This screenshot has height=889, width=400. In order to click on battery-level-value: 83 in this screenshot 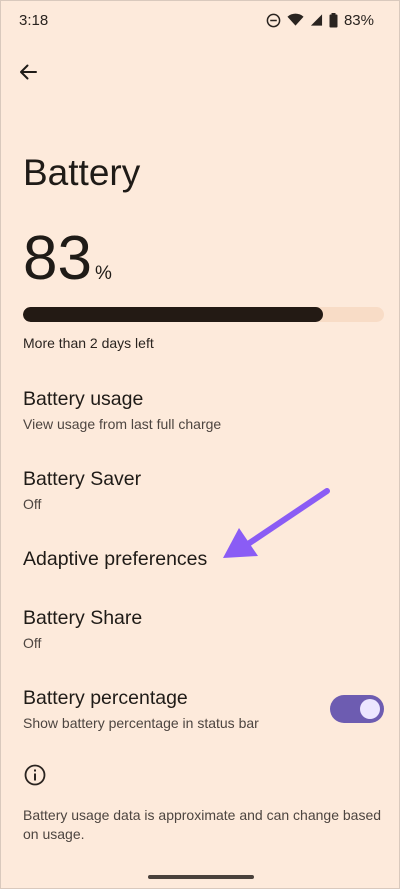, I will do `click(57, 258)`.